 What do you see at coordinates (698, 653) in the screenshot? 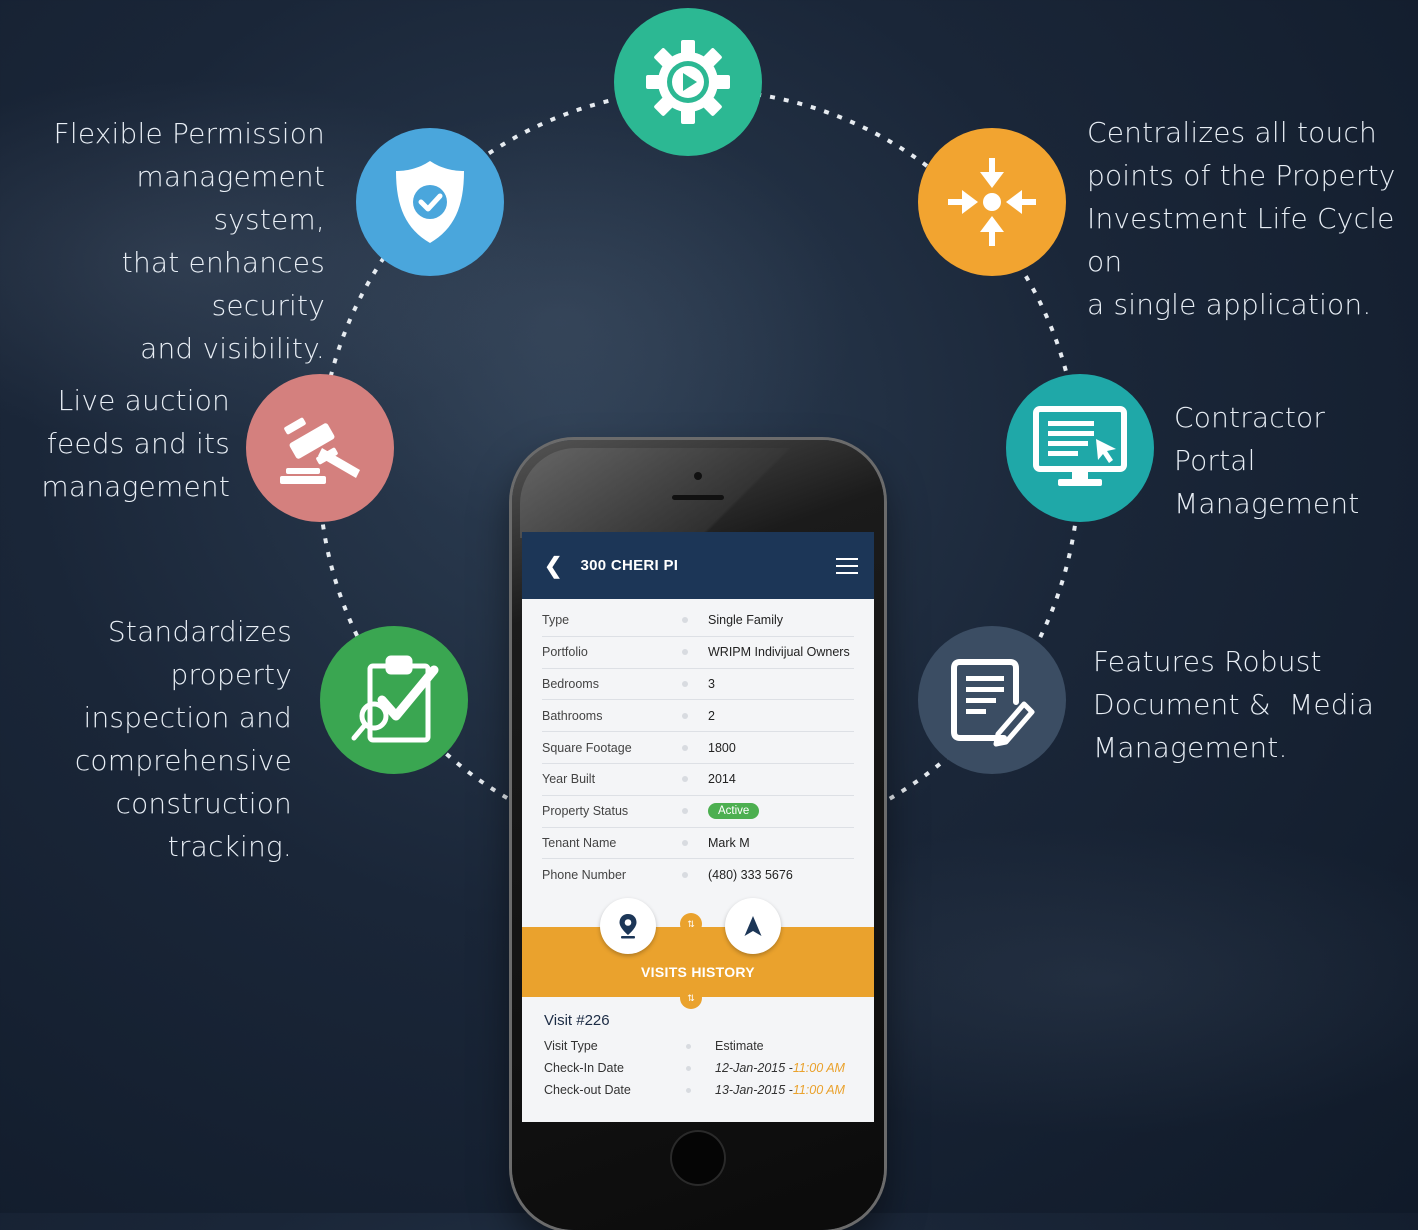
I see `detail-row: Portfolio WRIPM Indivijual Owners` at bounding box center [698, 653].